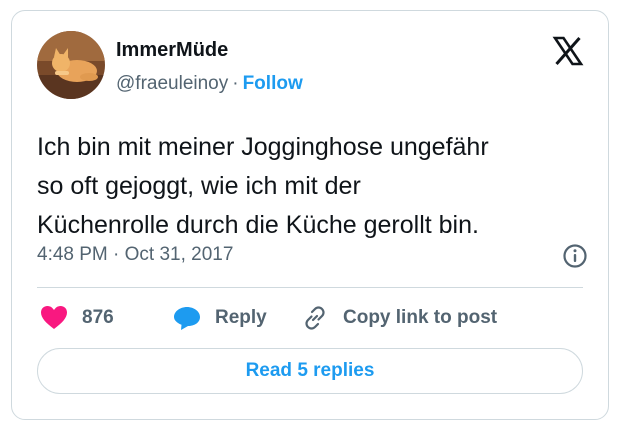 The width and height of the screenshot is (620, 430). I want to click on read-replies-button: Read 5 replies, so click(310, 371).